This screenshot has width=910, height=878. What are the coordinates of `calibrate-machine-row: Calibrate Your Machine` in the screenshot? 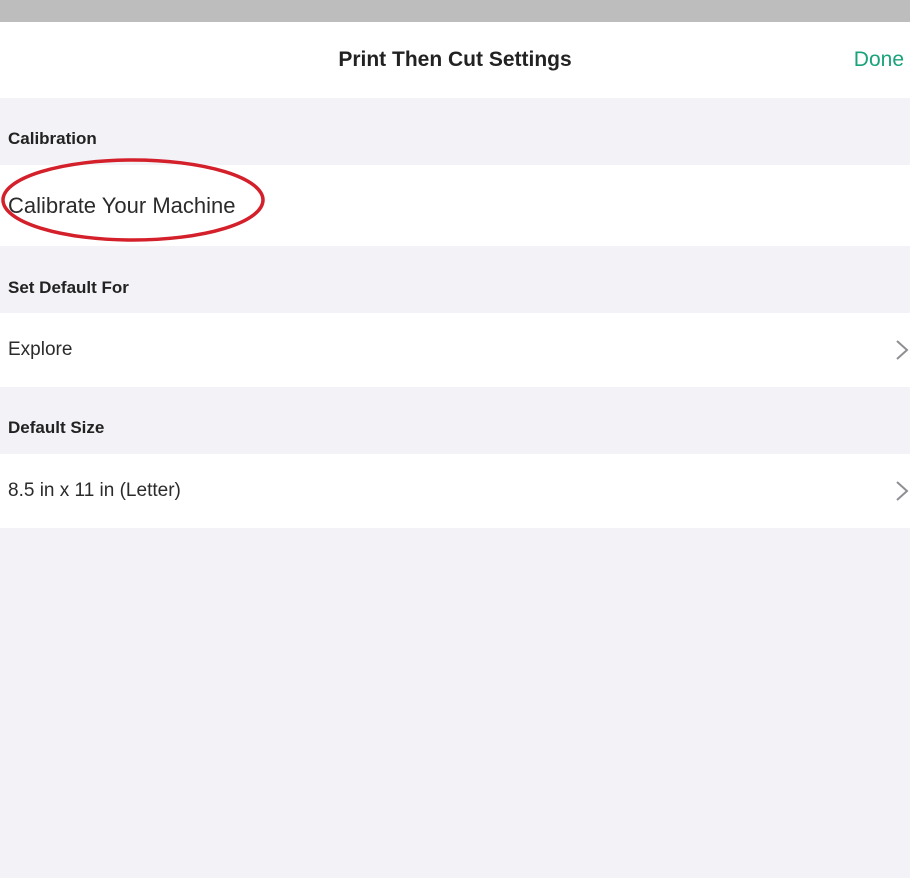 It's located at (455, 205).